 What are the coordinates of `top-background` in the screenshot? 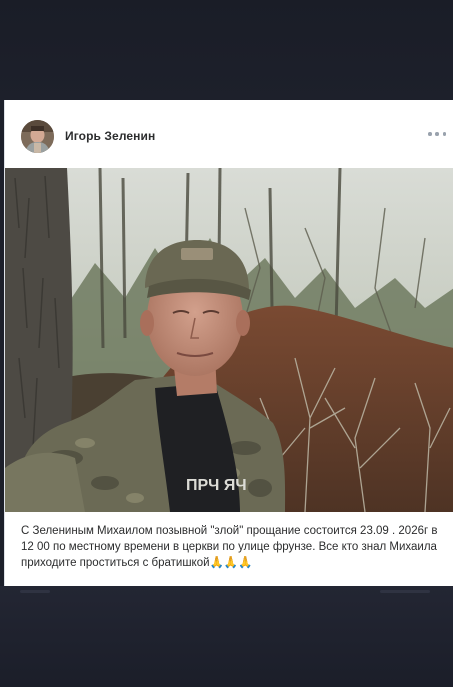 It's located at (226, 50).